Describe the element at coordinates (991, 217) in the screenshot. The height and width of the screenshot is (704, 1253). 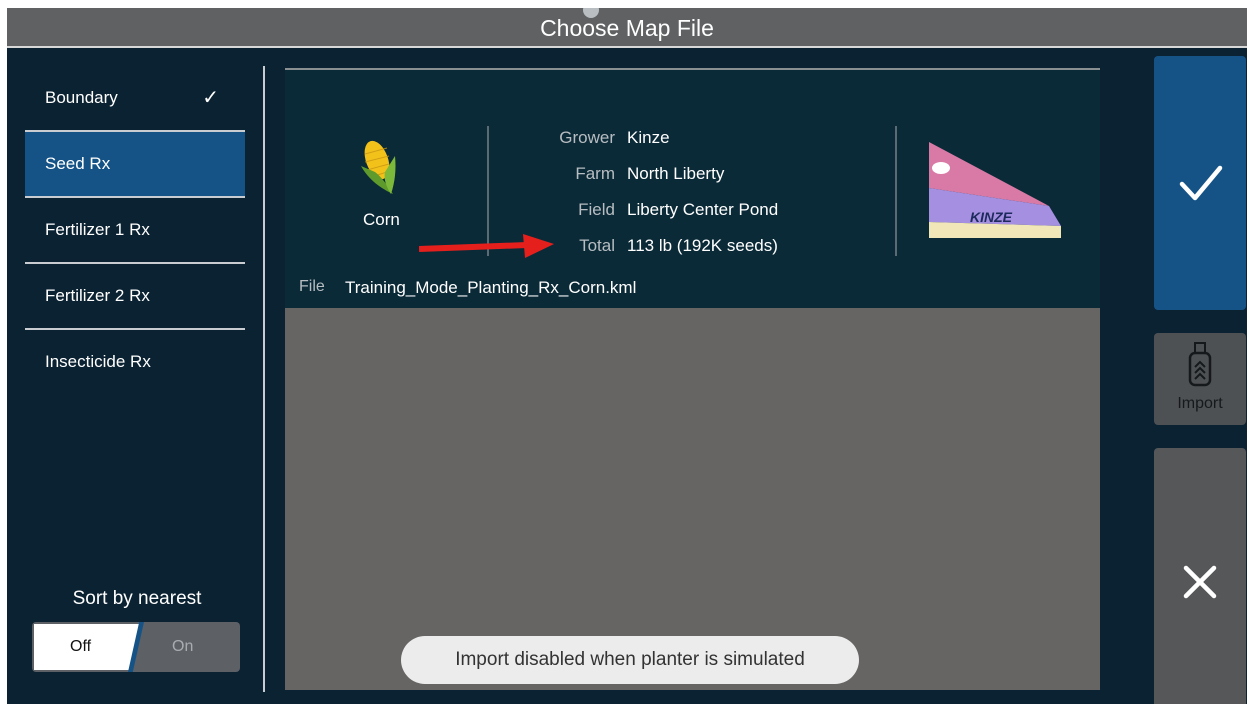
I see `logo-text: KINZE` at that location.